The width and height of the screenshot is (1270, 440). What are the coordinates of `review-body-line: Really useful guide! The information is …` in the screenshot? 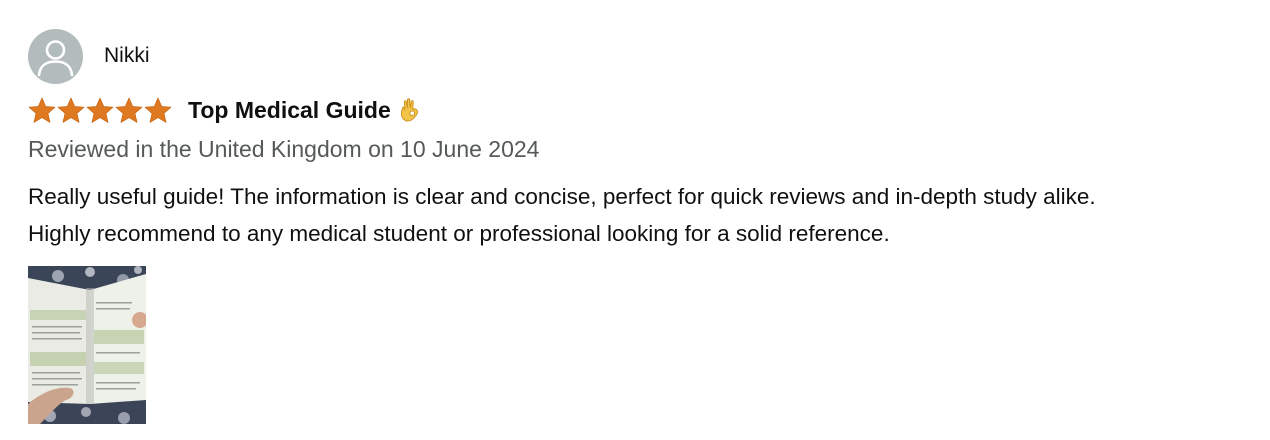 It's located at (562, 196).